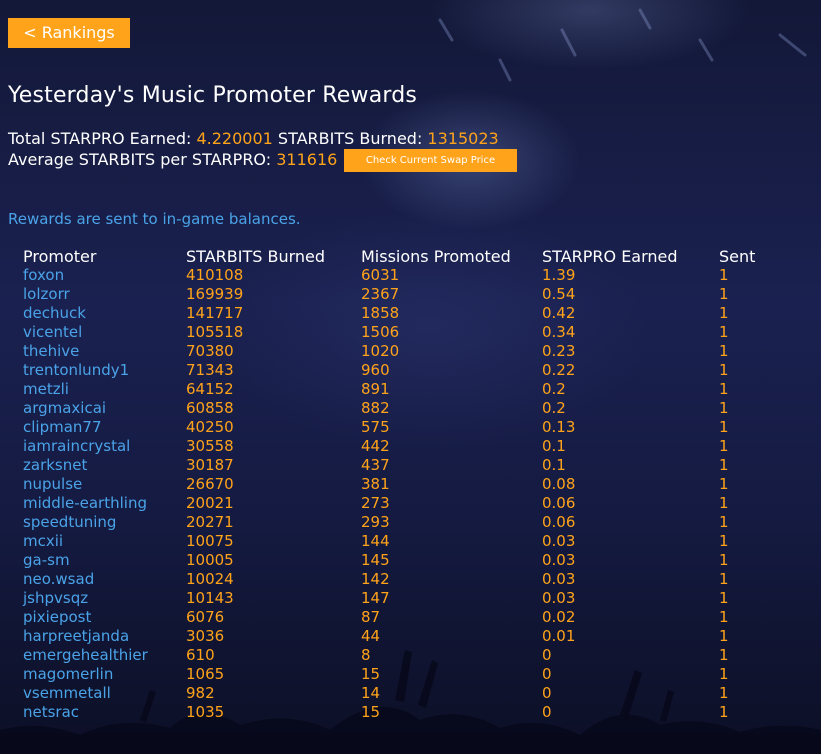  I want to click on promoter-cell: zarksnet, so click(101, 465).